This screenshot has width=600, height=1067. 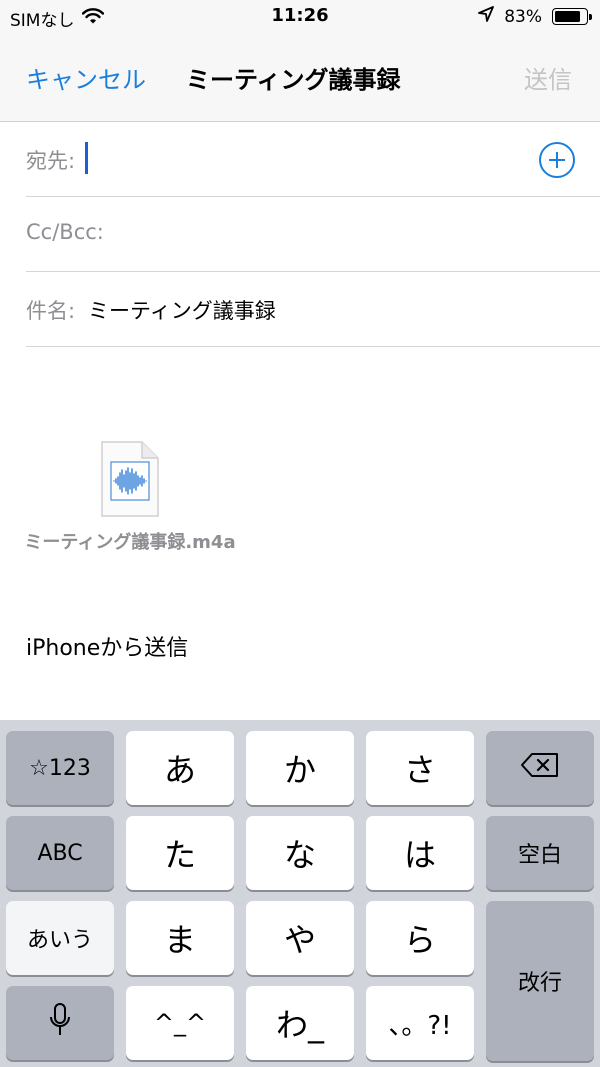 I want to click on key-sa: さ, so click(x=420, y=768).